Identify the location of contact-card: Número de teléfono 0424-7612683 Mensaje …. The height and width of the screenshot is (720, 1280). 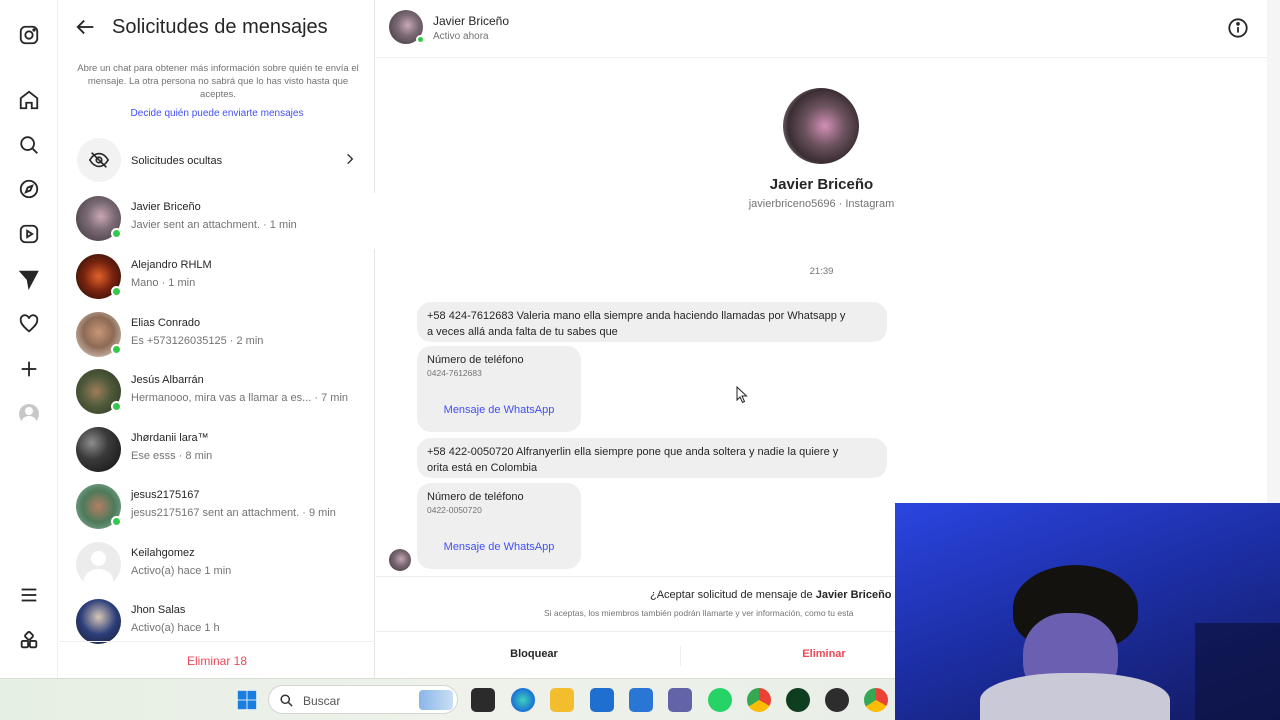
(499, 389).